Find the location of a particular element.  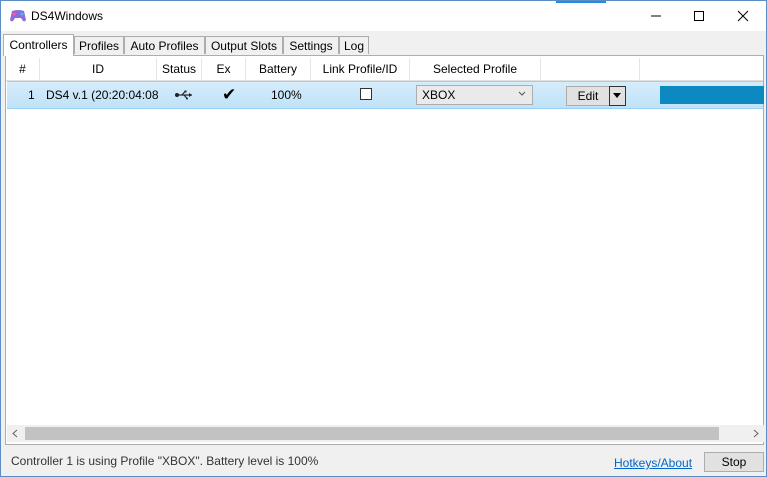

chevron-down-icon is located at coordinates (522, 93).